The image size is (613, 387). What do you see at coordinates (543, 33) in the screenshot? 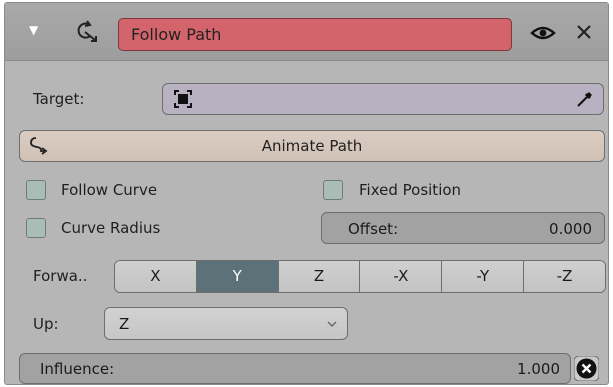
I see `eye-icon` at bounding box center [543, 33].